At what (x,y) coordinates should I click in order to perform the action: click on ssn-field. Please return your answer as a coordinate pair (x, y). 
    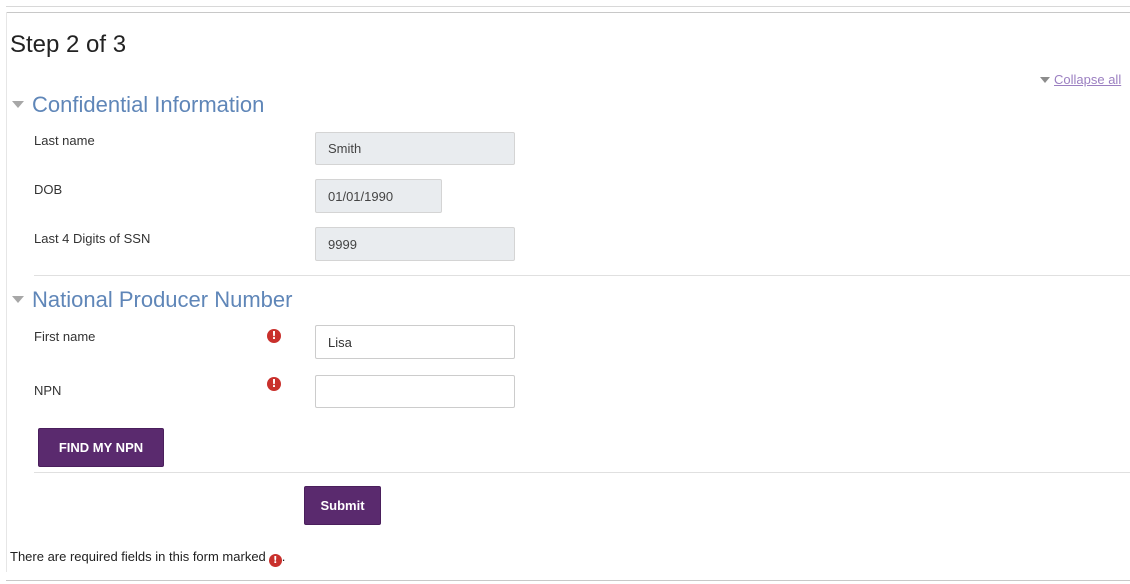
    Looking at the image, I should click on (415, 244).